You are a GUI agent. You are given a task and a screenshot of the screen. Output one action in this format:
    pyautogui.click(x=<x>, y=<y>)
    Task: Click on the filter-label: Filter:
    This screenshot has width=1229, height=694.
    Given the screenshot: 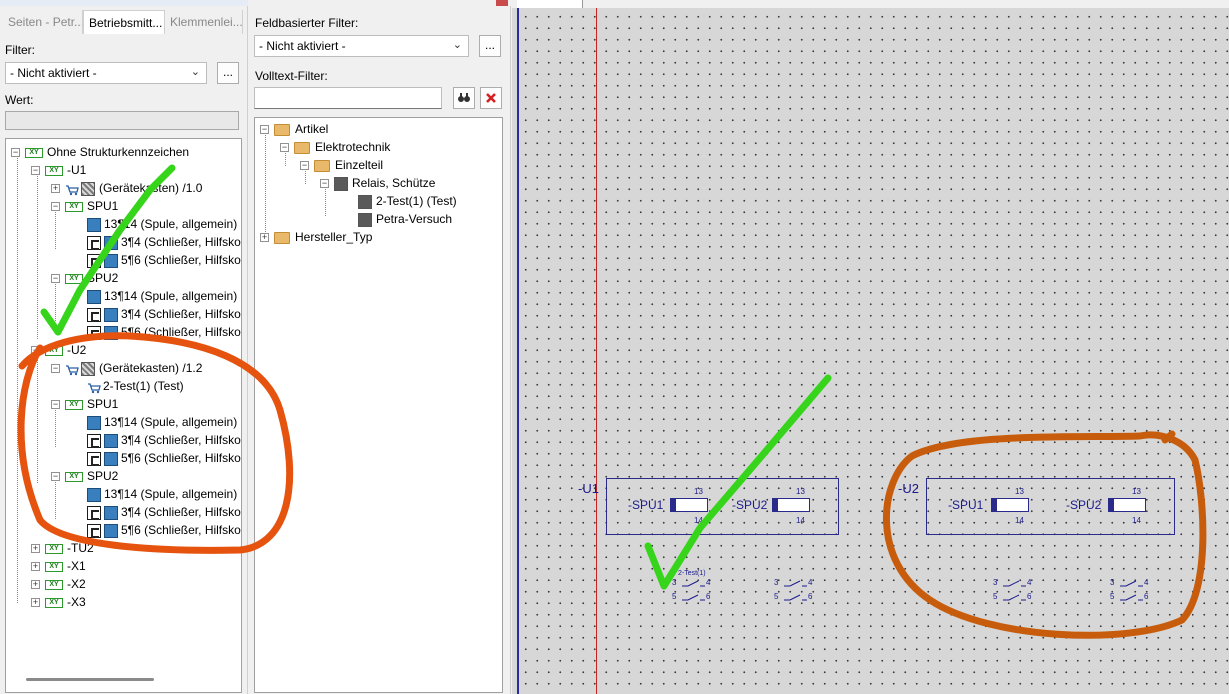 What is the action you would take?
    pyautogui.click(x=20, y=50)
    